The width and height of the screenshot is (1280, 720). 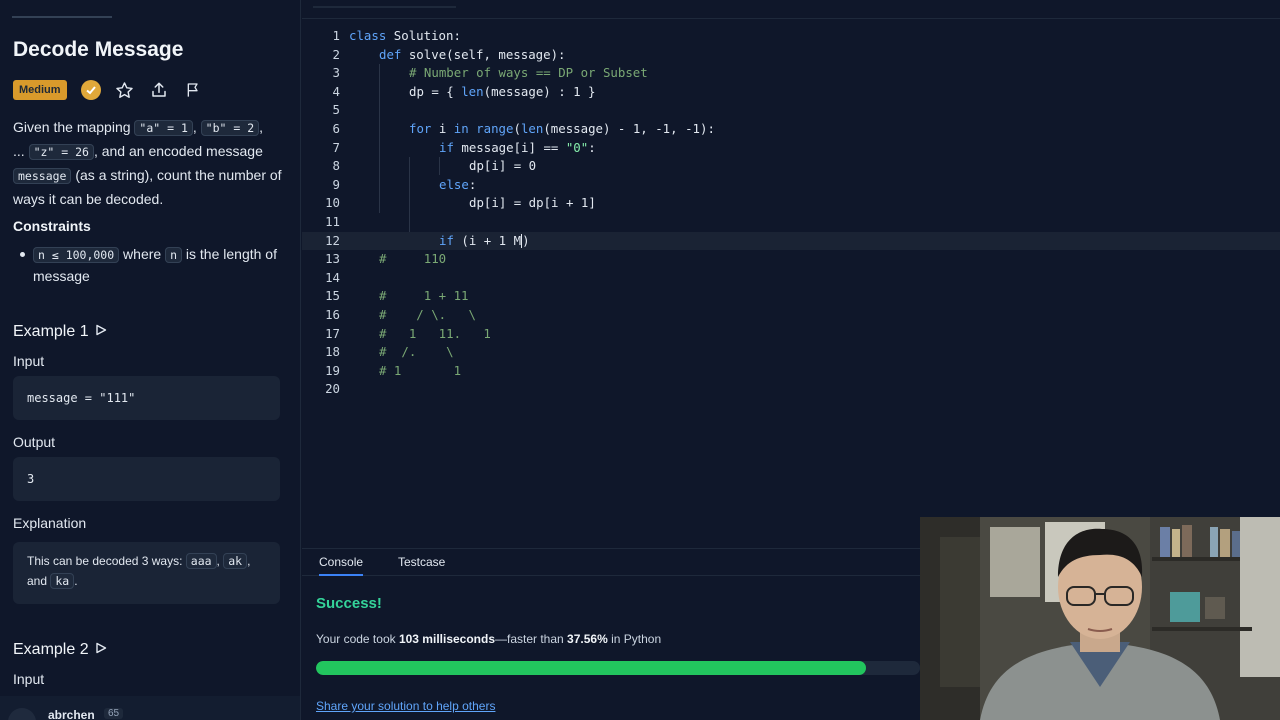 I want to click on performance-progress-bar, so click(x=618, y=668).